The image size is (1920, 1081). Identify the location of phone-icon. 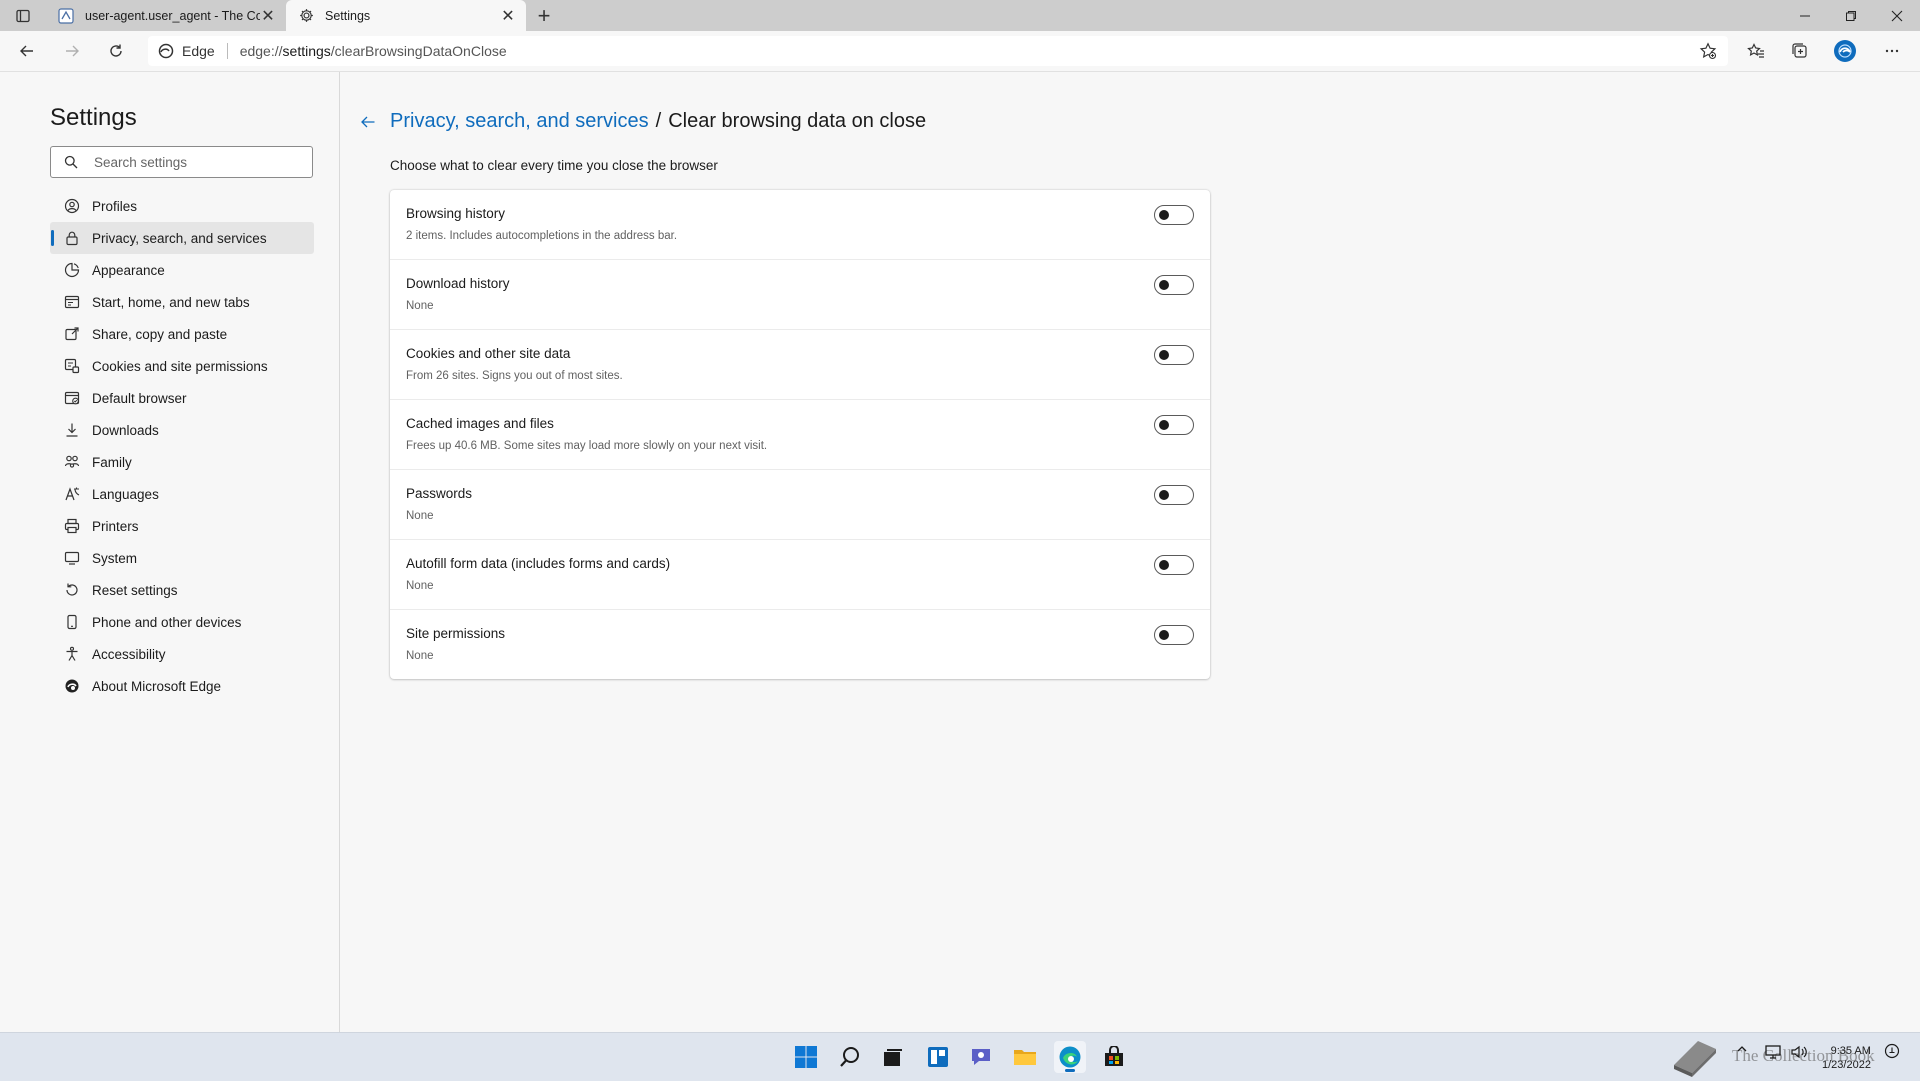
(72, 622).